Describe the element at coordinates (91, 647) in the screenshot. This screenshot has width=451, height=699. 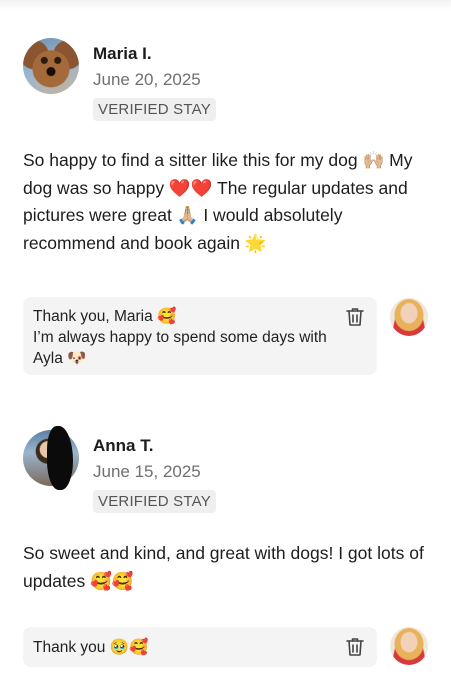
I see `host-reply-text: Thank you 🥹🥰` at that location.